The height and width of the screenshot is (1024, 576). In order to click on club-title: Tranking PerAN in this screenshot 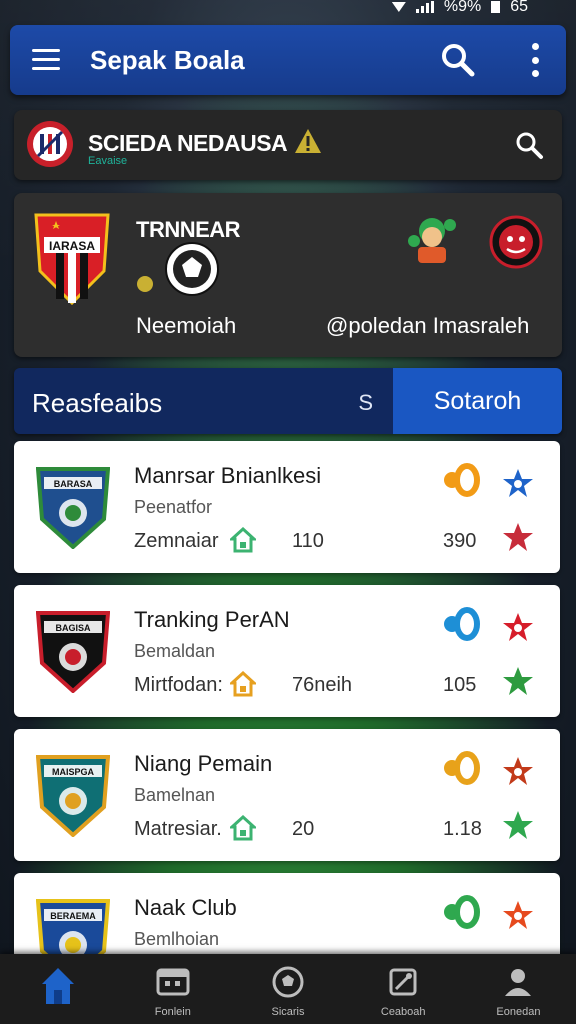, I will do `click(212, 619)`.